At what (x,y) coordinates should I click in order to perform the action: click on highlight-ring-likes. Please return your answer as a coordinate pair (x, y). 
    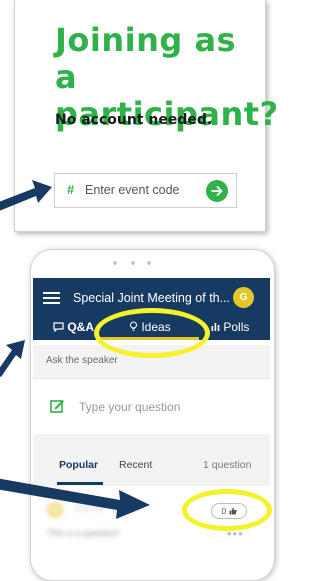
    Looking at the image, I should click on (227, 510).